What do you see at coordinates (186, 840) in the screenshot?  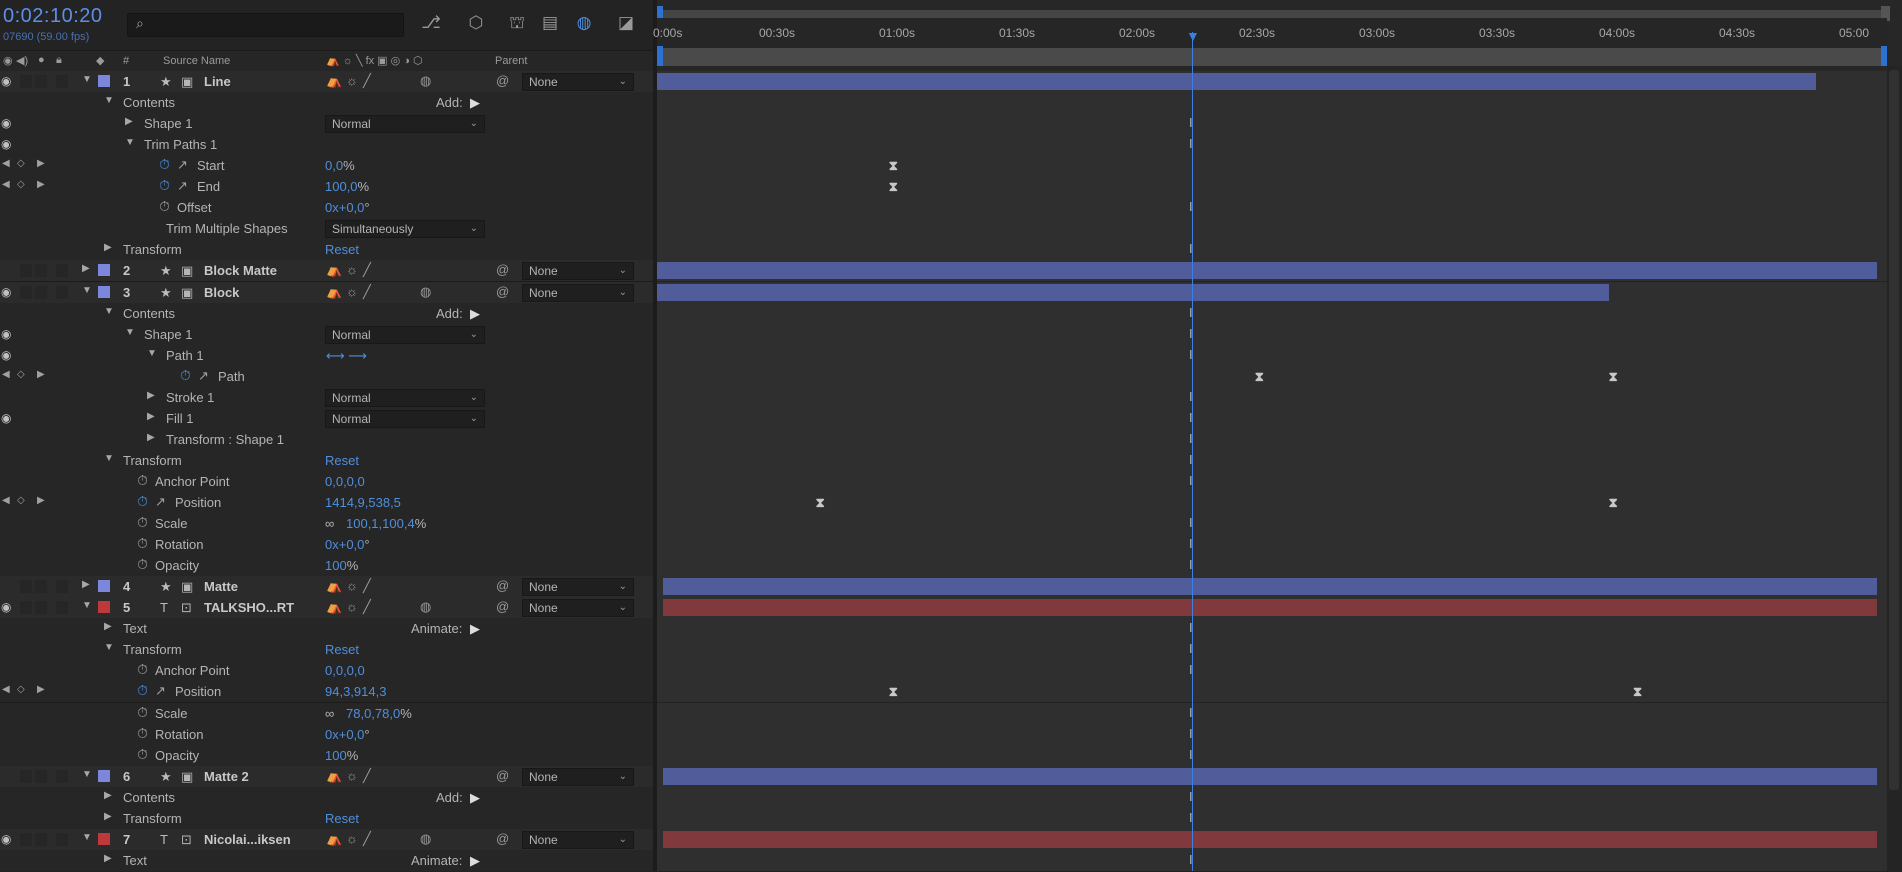 I see `collapse-transform-icon: ⊡` at bounding box center [186, 840].